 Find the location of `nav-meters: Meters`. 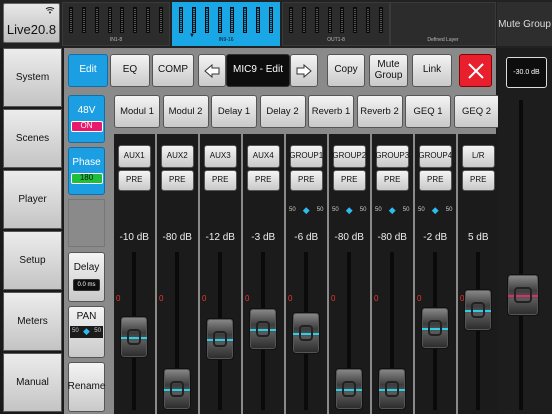

nav-meters: Meters is located at coordinates (32, 321).